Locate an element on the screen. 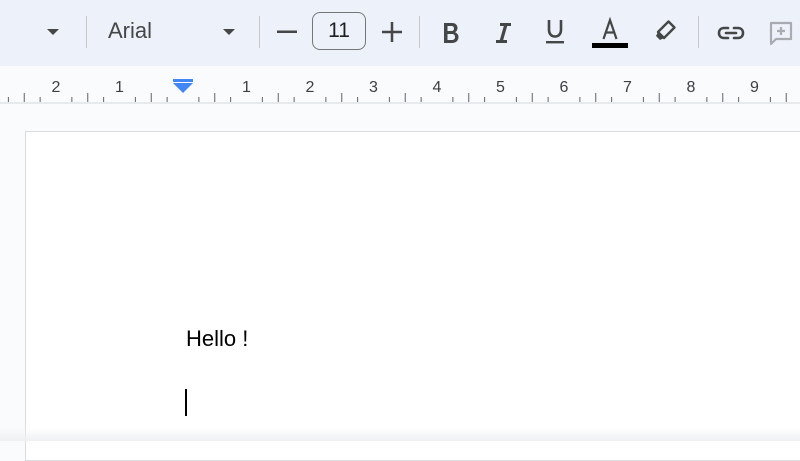  text-color-swatch is located at coordinates (610, 45).